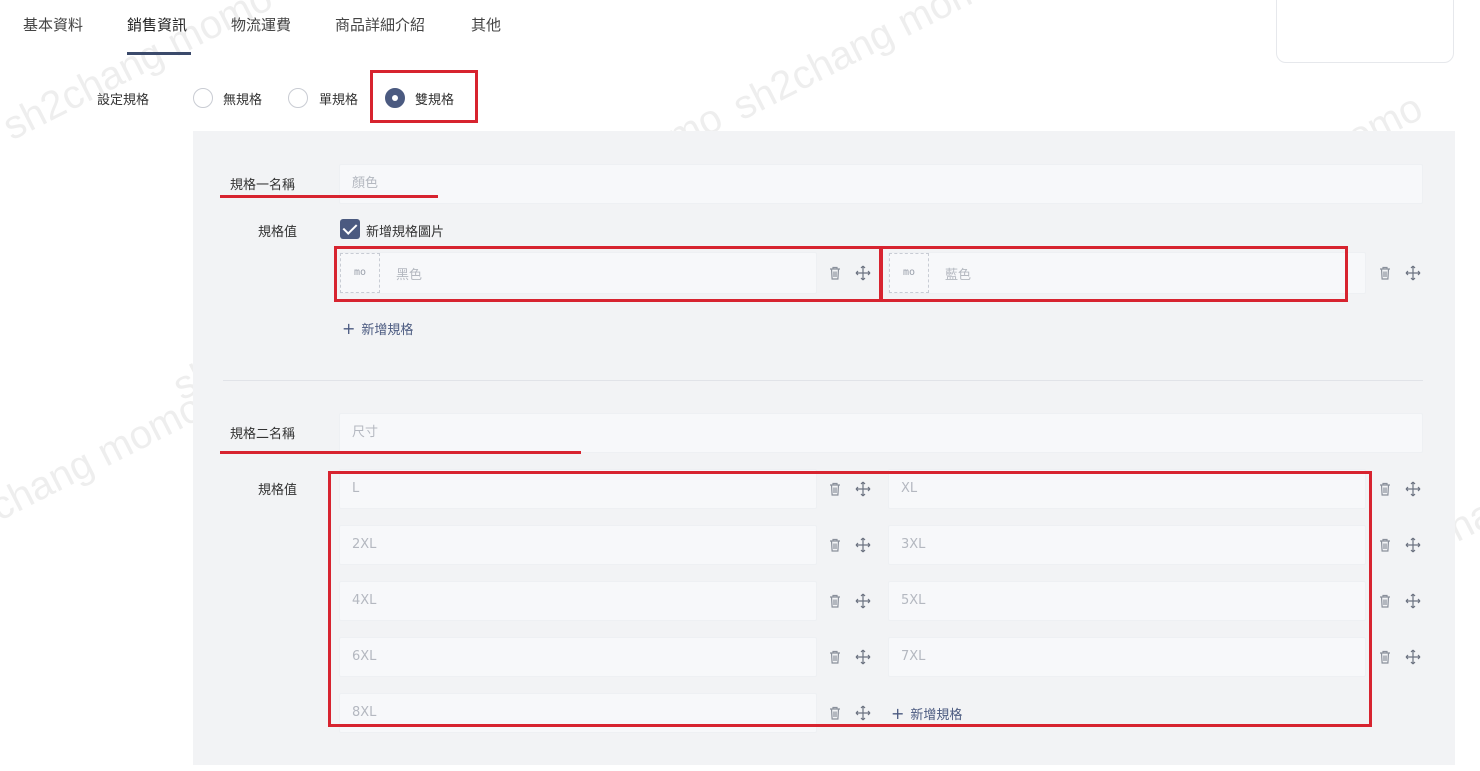  I want to click on tab-basic-info: 基本資料, so click(53, 24).